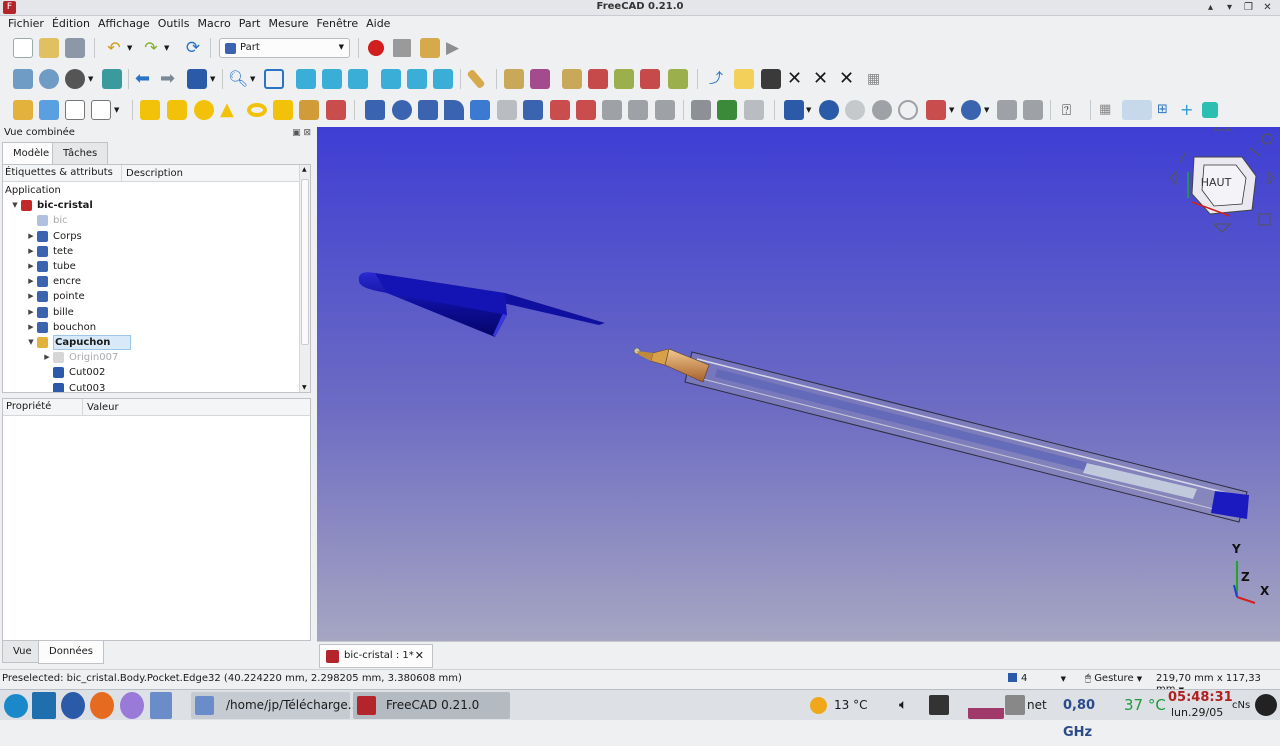  I want to click on navigation-cube: HAUT, so click(1222, 180).